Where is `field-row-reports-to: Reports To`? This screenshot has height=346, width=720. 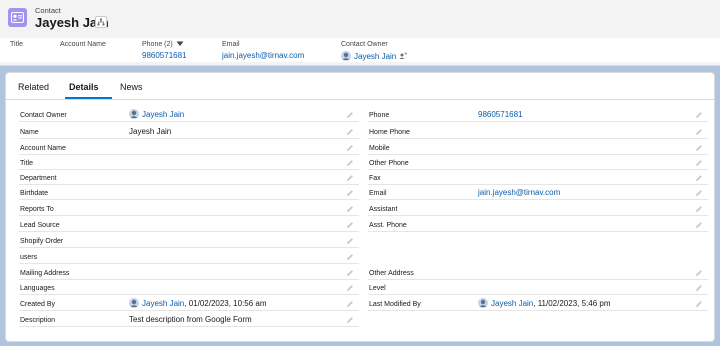
field-row-reports-to: Reports To is located at coordinates (189, 208).